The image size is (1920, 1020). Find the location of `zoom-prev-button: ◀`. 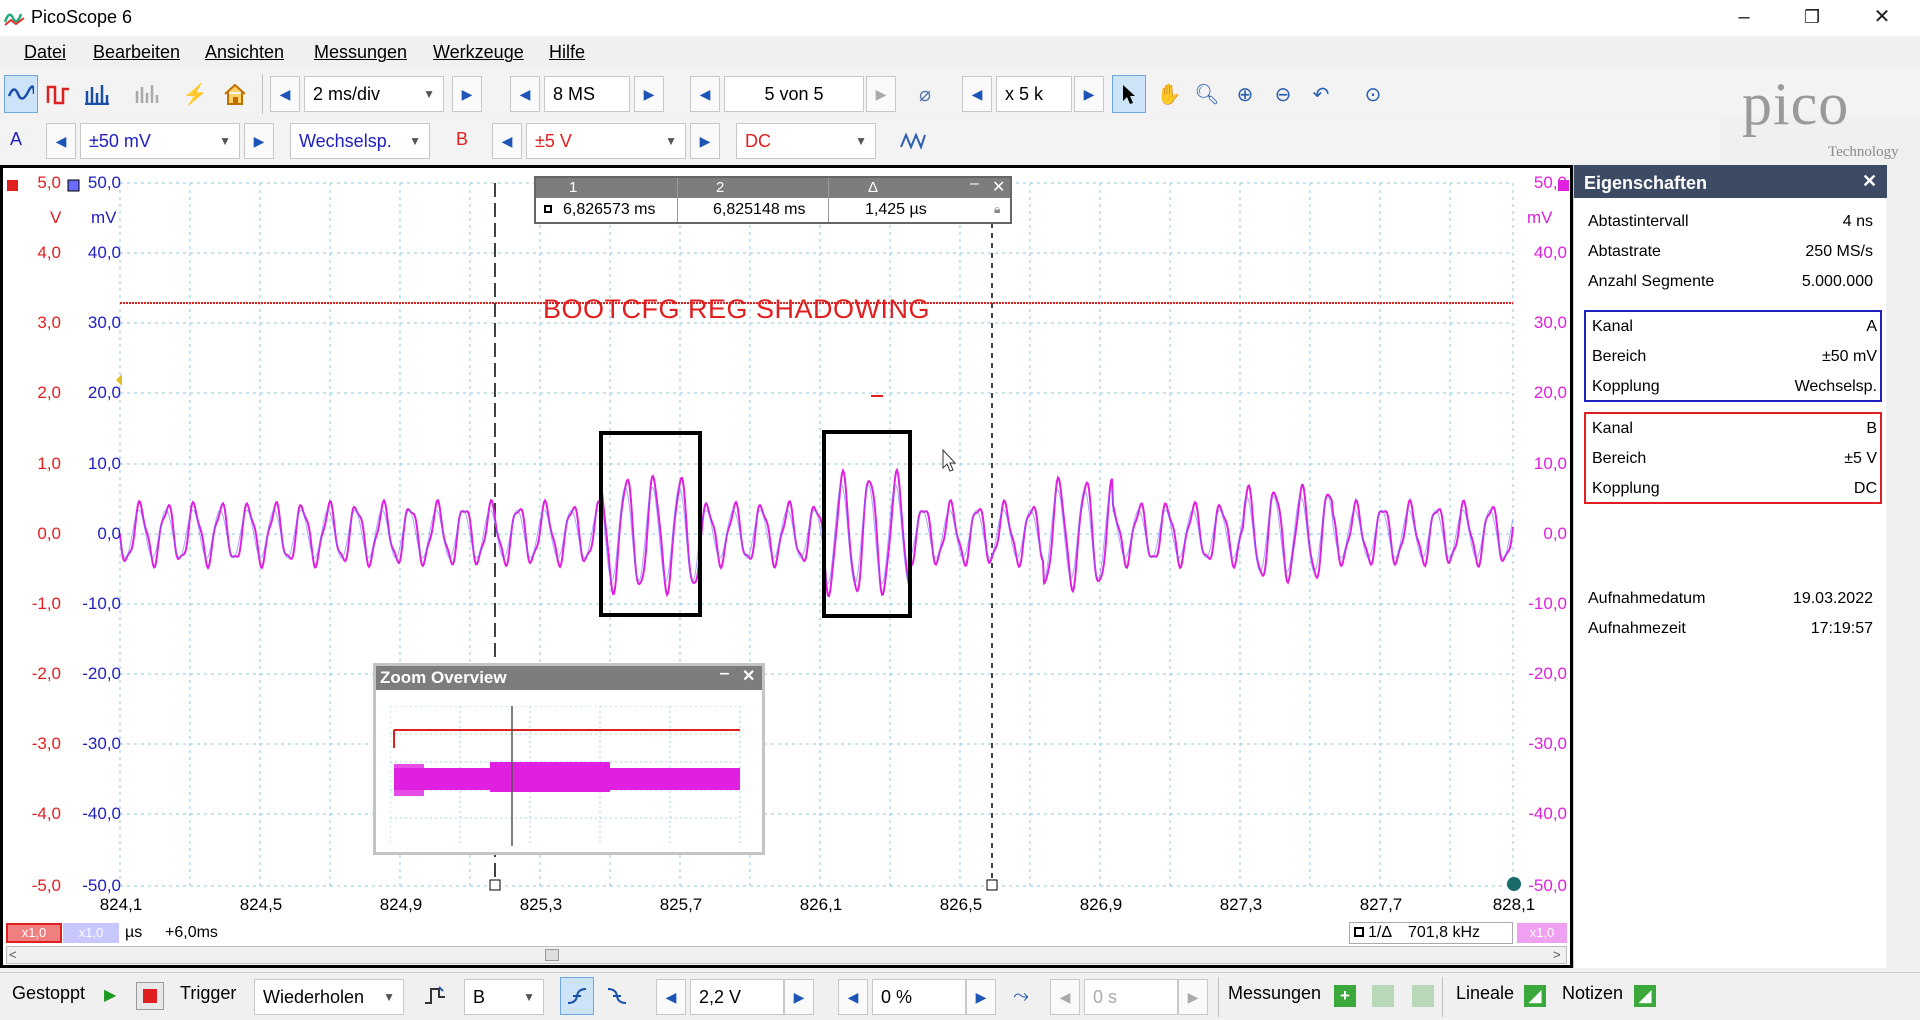

zoom-prev-button: ◀ is located at coordinates (977, 94).